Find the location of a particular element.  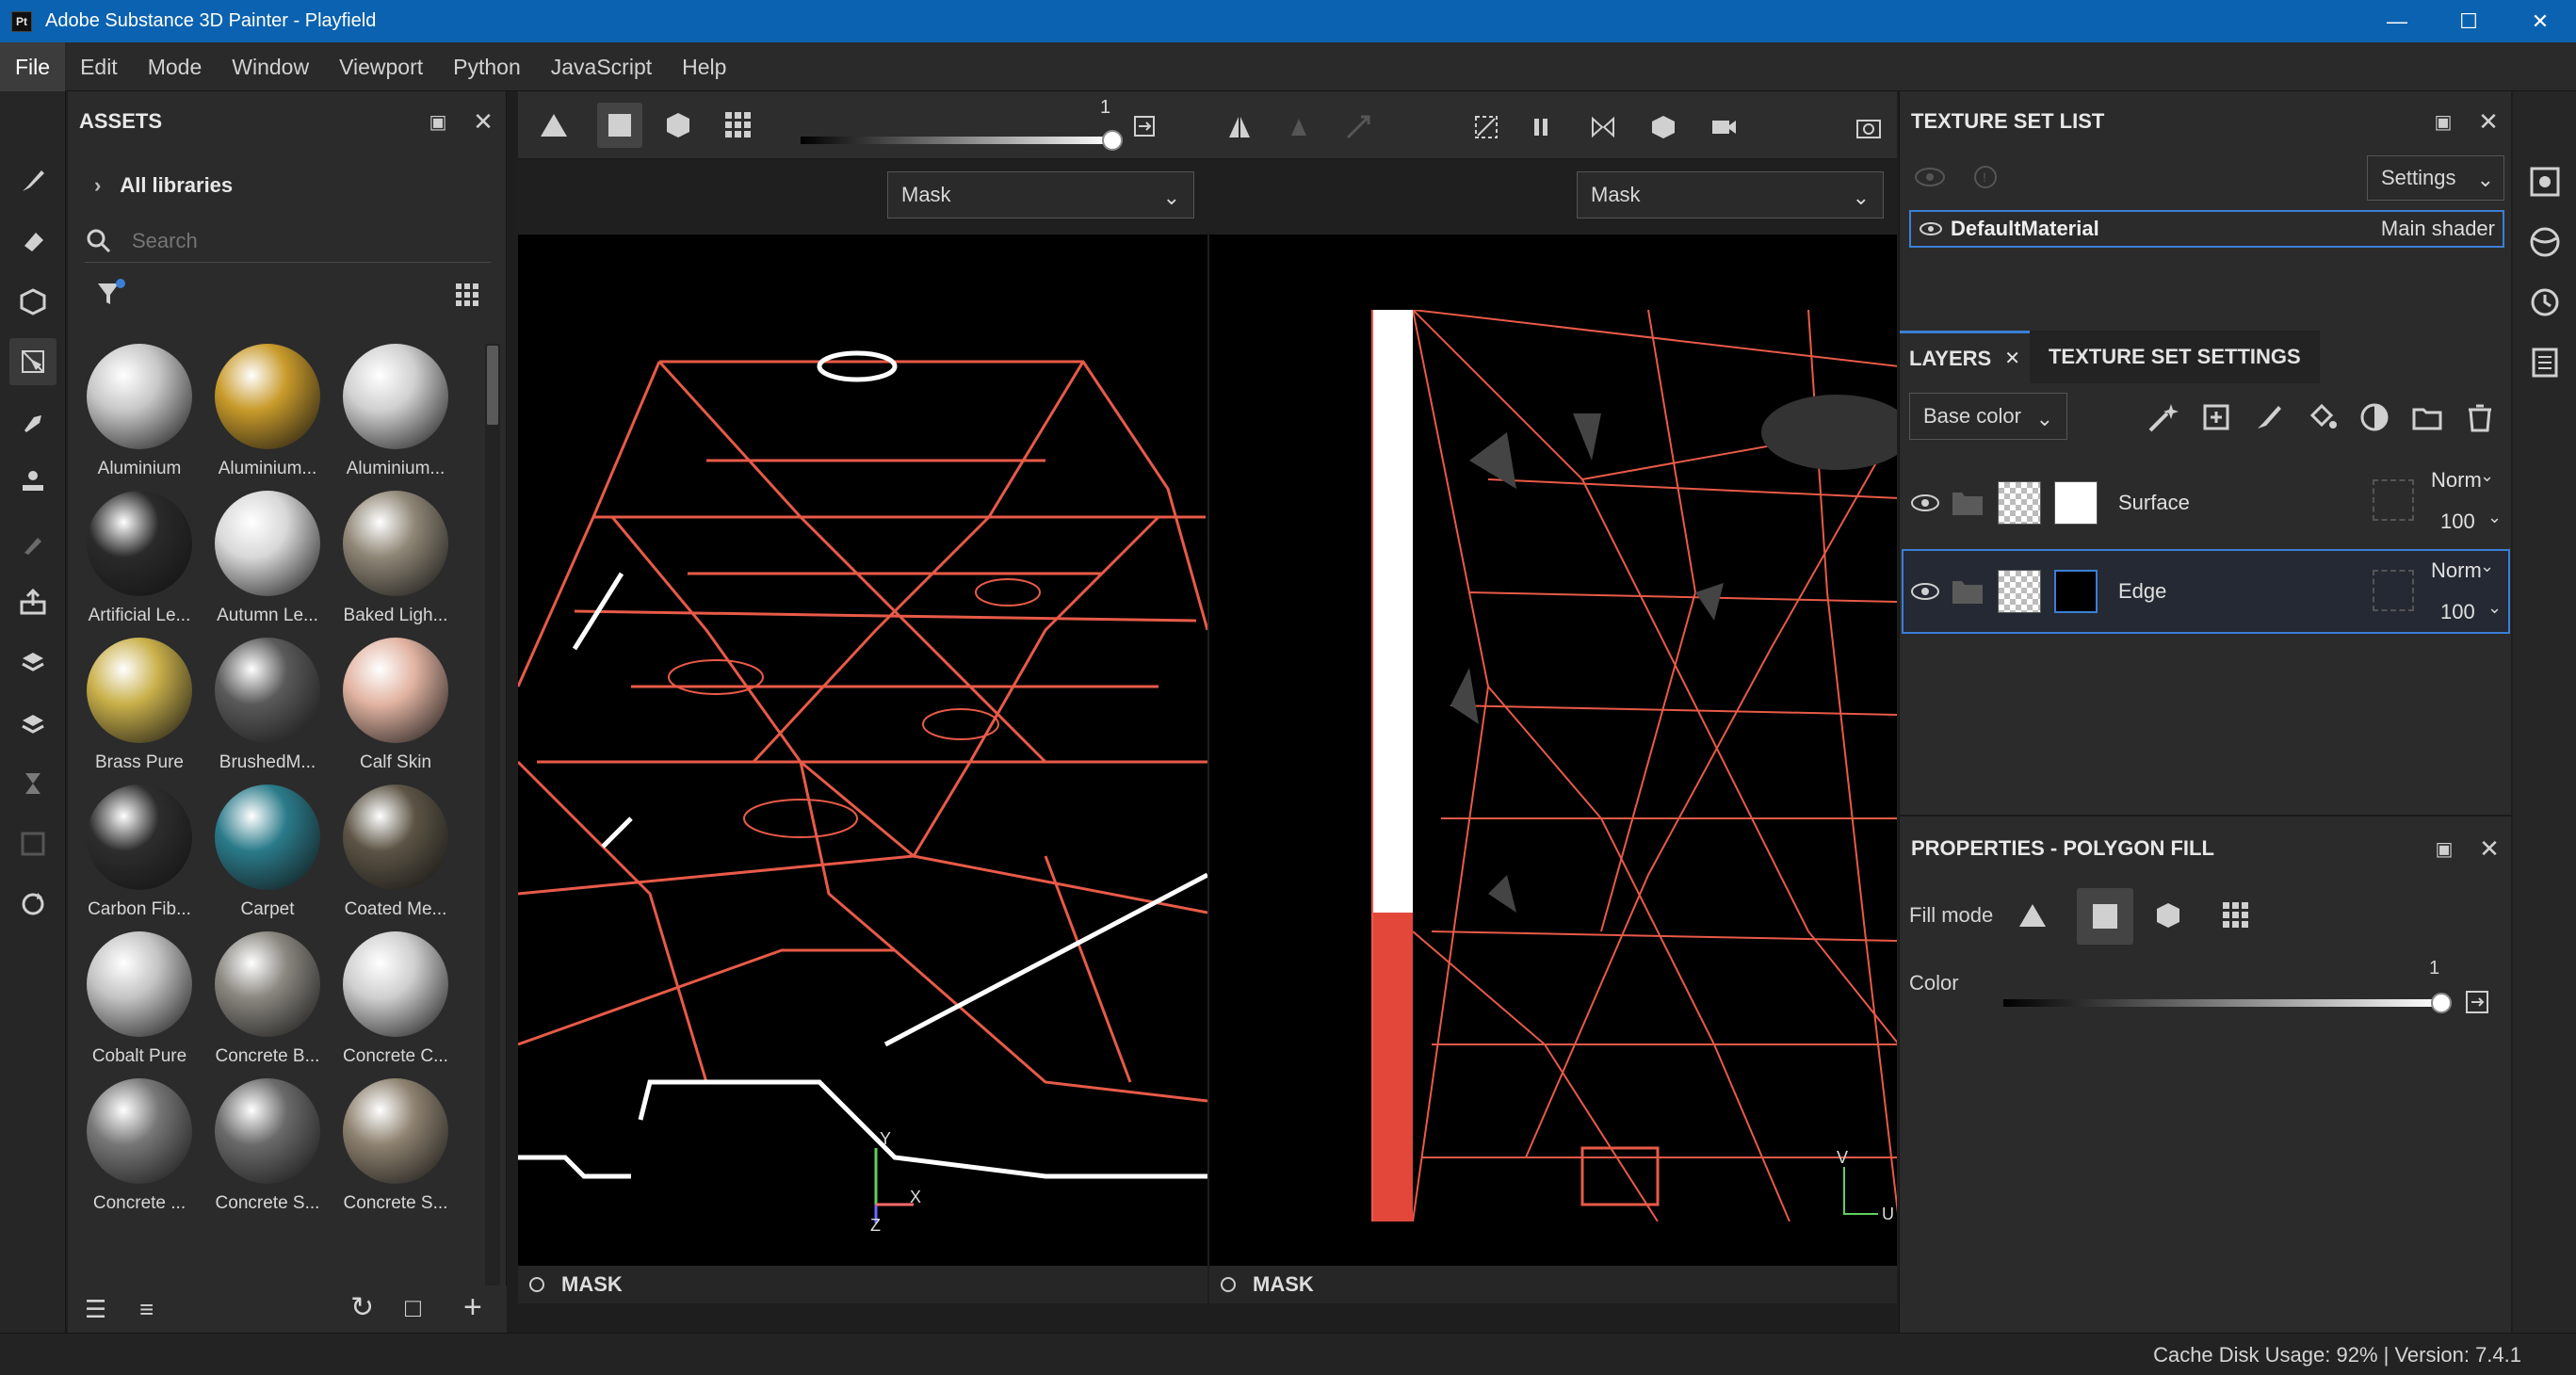

symmetry-icon is located at coordinates (1239, 127).